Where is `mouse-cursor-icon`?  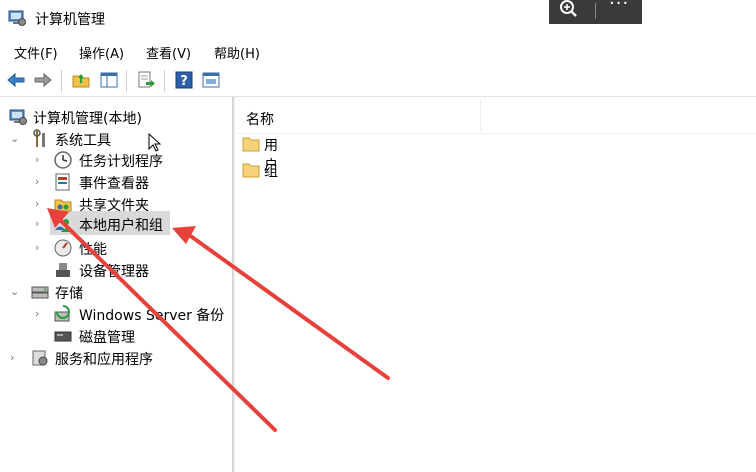
mouse-cursor-icon is located at coordinates (155, 142).